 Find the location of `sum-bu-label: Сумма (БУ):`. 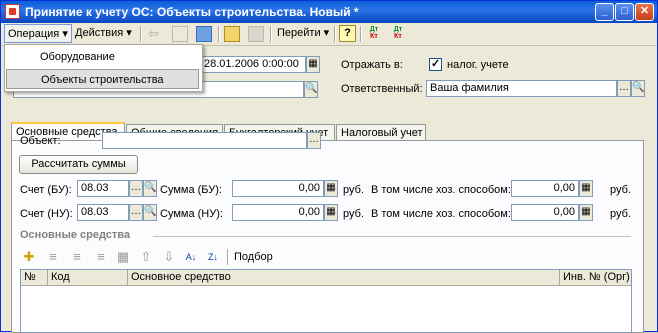

sum-bu-label: Сумма (БУ): is located at coordinates (191, 190).